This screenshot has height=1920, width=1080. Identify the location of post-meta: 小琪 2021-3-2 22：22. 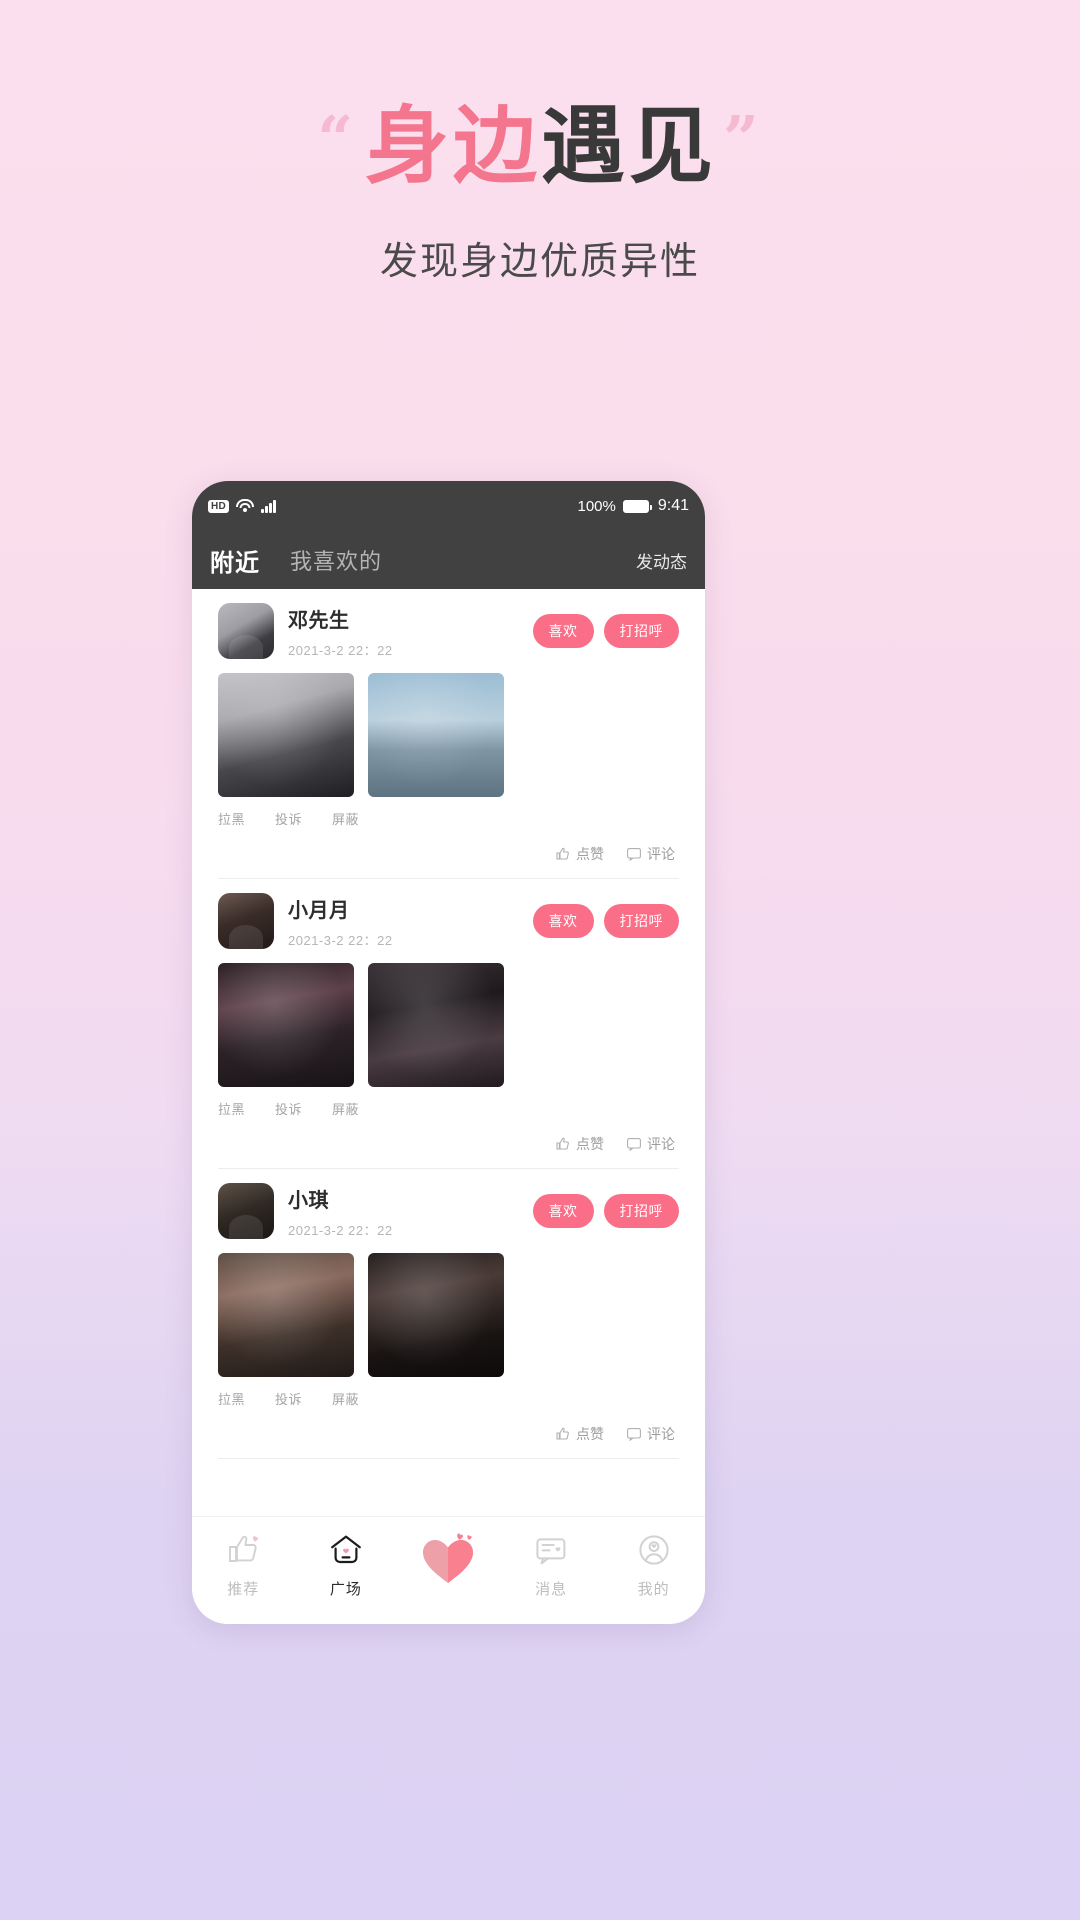
(340, 1211).